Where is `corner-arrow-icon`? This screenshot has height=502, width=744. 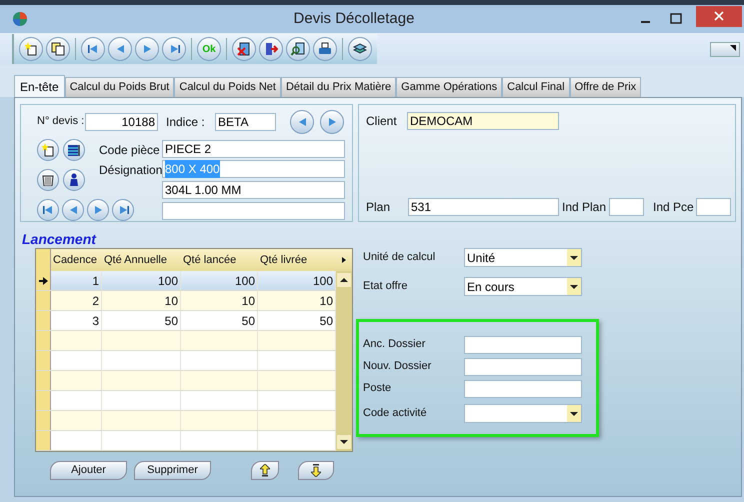 corner-arrow-icon is located at coordinates (733, 47).